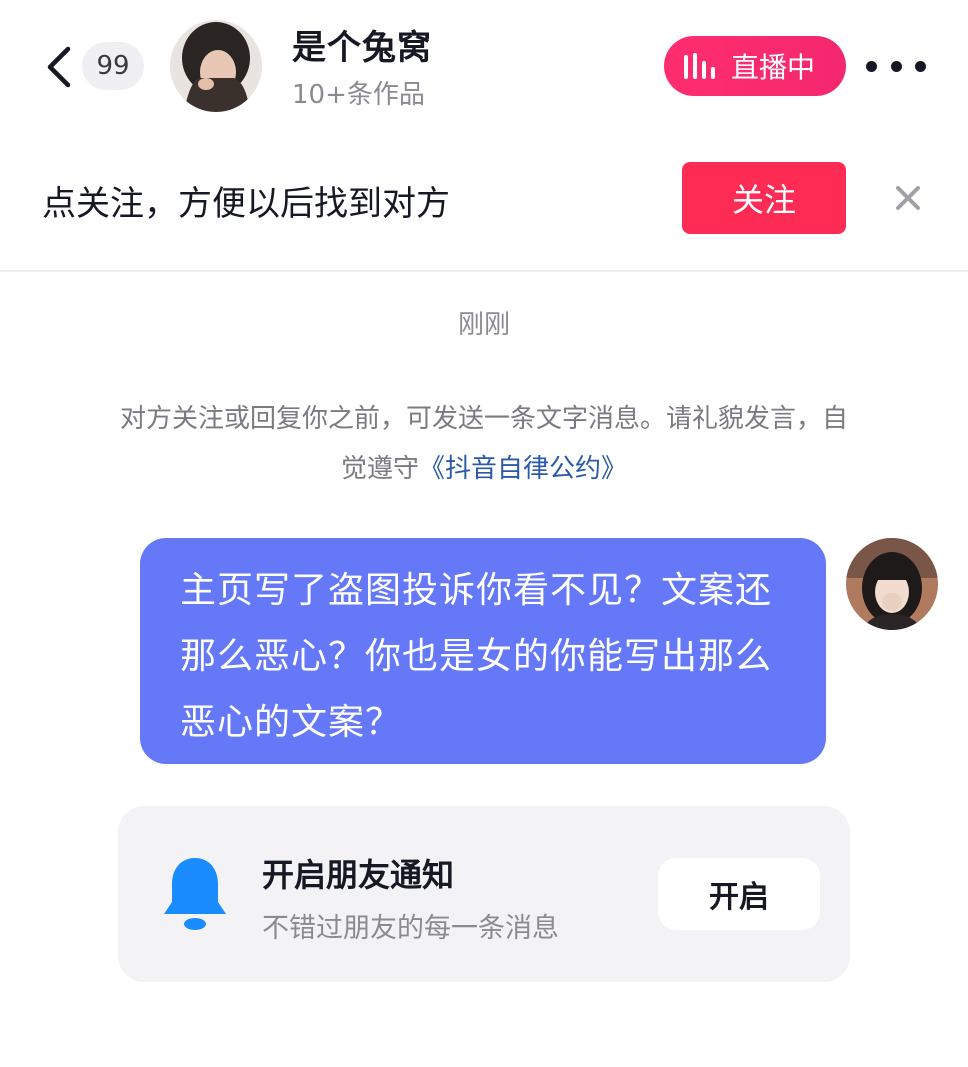 Image resolution: width=968 pixels, height=1067 pixels. I want to click on friend-notification-card: 开启朋友通知 不错过朋友的每一条消息 开启, so click(484, 894).